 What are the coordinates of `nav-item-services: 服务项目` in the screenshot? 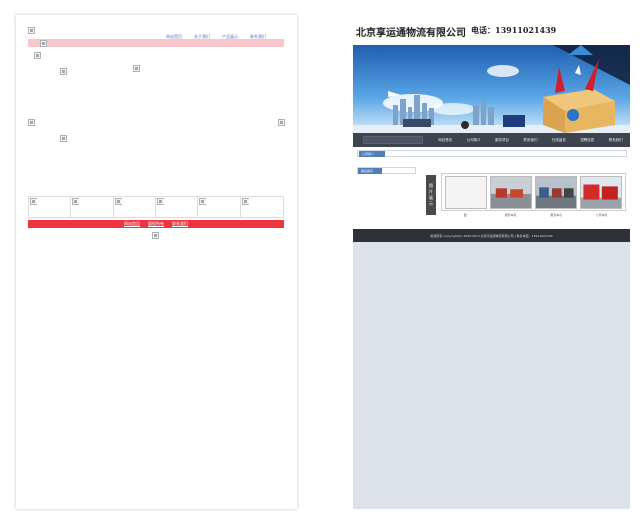 It's located at (502, 140).